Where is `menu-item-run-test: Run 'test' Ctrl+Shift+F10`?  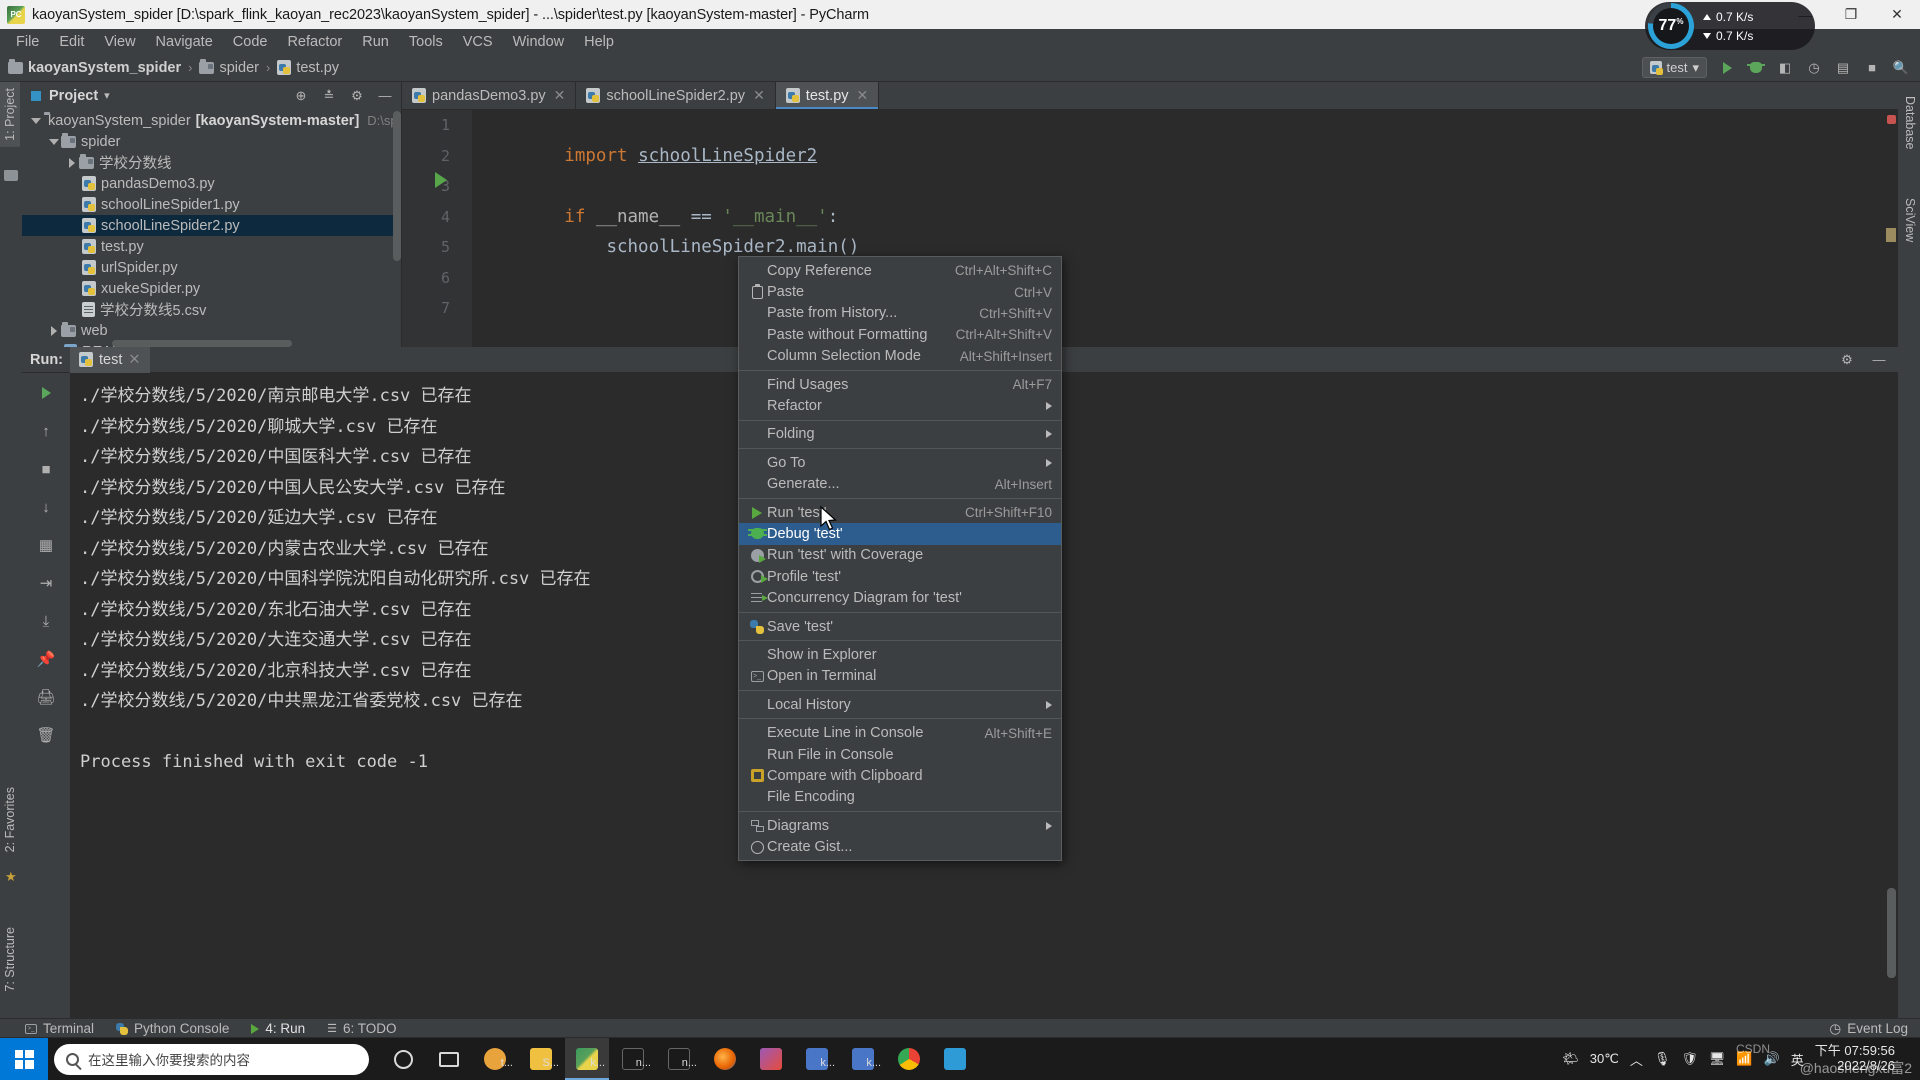 menu-item-run-test: Run 'test' Ctrl+Shift+F10 is located at coordinates (900, 512).